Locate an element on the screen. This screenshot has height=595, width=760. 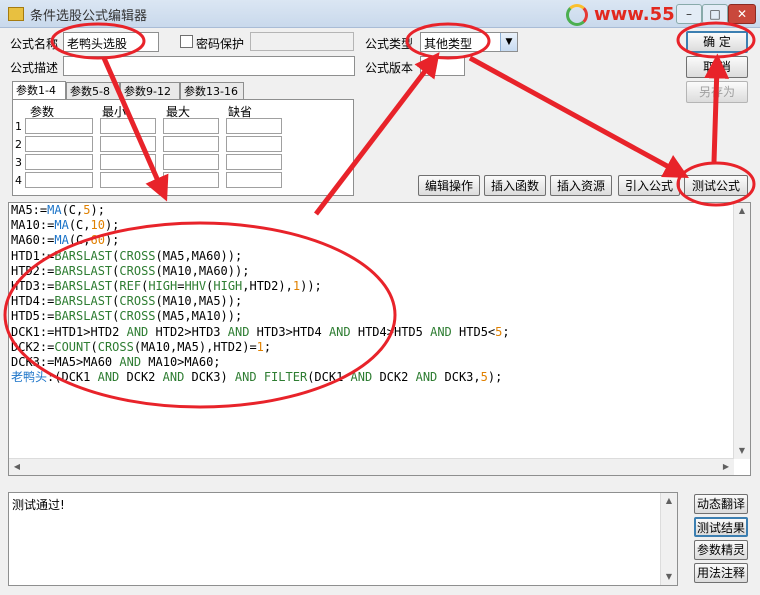
code-token: 老鸭头 is located at coordinates (29, 377).